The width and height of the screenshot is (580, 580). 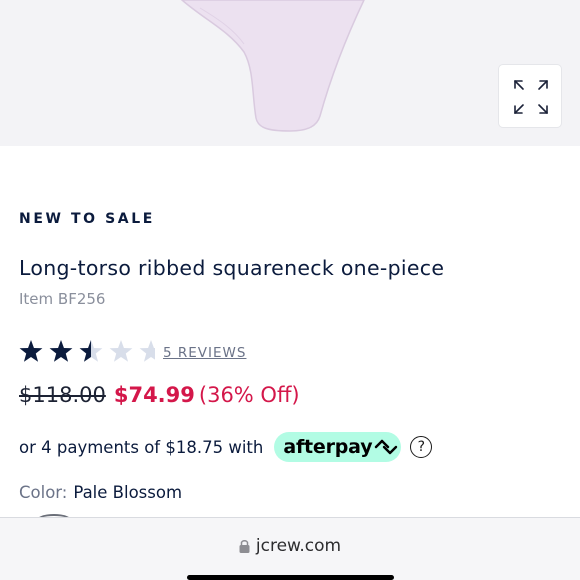 What do you see at coordinates (298, 546) in the screenshot?
I see `url-text: jcrew.com` at bounding box center [298, 546].